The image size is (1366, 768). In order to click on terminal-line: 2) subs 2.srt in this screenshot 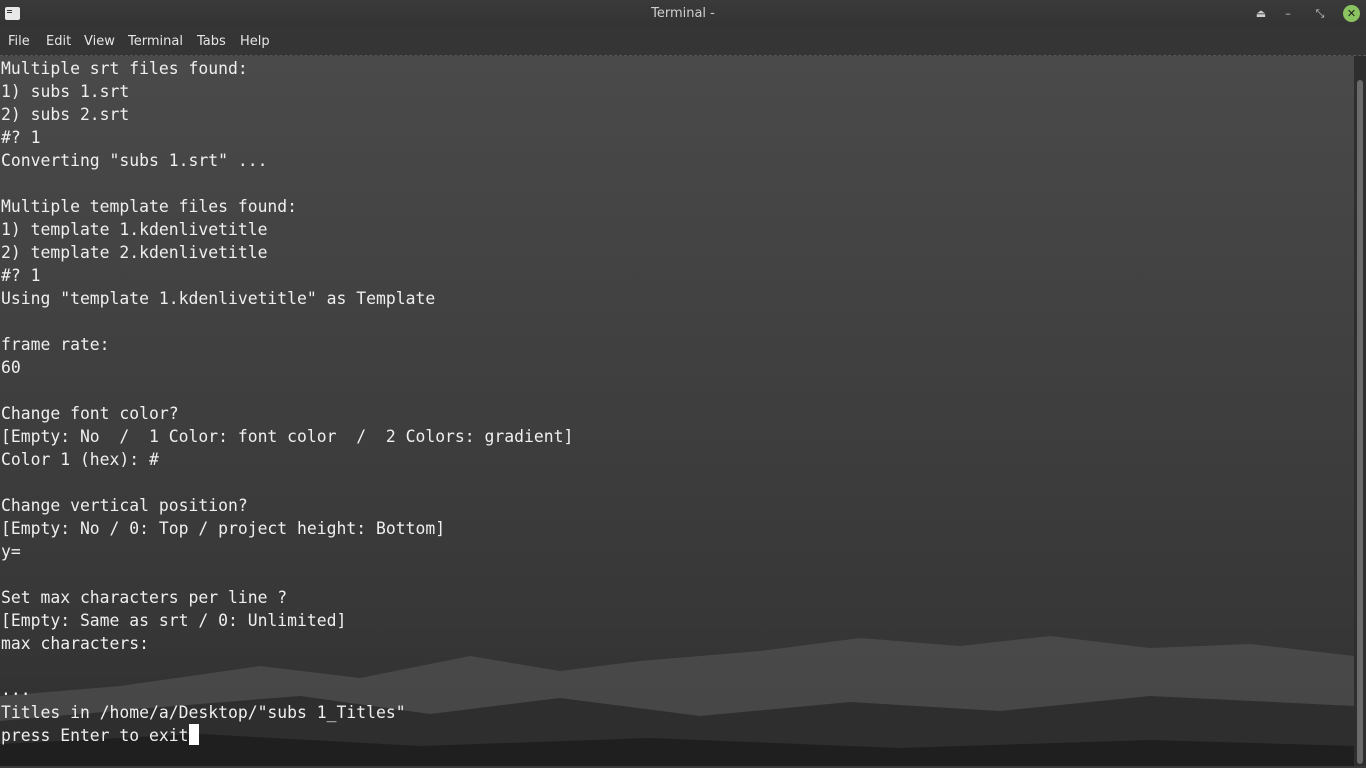, I will do `click(65, 114)`.